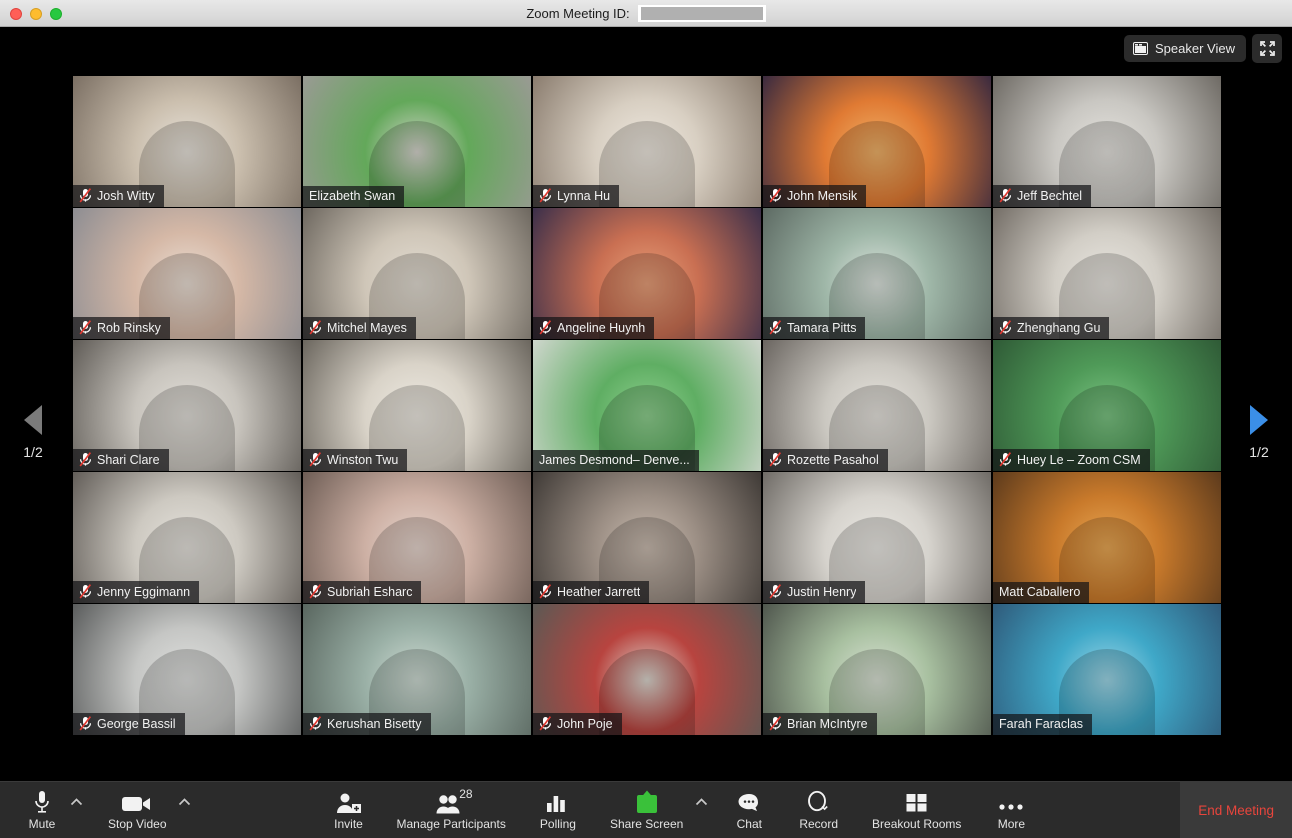 The width and height of the screenshot is (1292, 838). What do you see at coordinates (1107, 405) in the screenshot?
I see `participant-tile: Huey Le – Zoom CSM` at bounding box center [1107, 405].